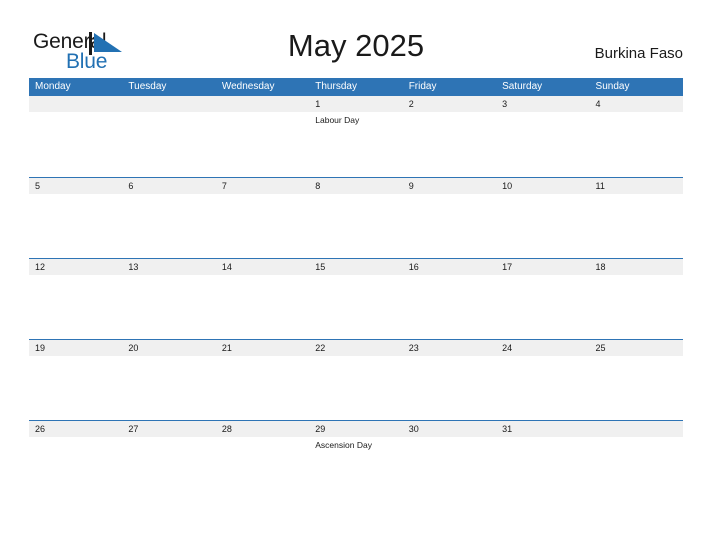  What do you see at coordinates (638, 53) in the screenshot?
I see `region-label: Burkina Faso` at bounding box center [638, 53].